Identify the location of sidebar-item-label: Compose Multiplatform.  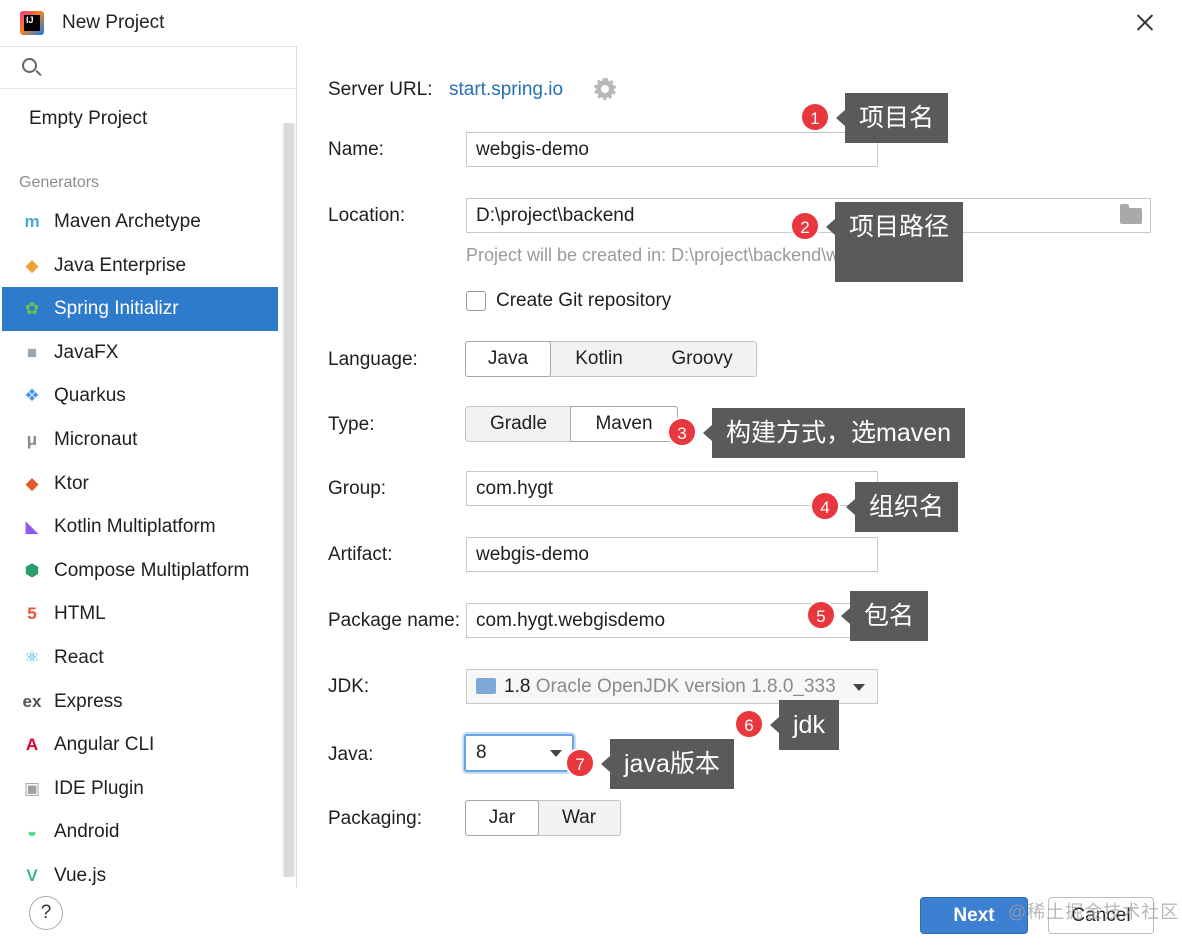
(152, 570).